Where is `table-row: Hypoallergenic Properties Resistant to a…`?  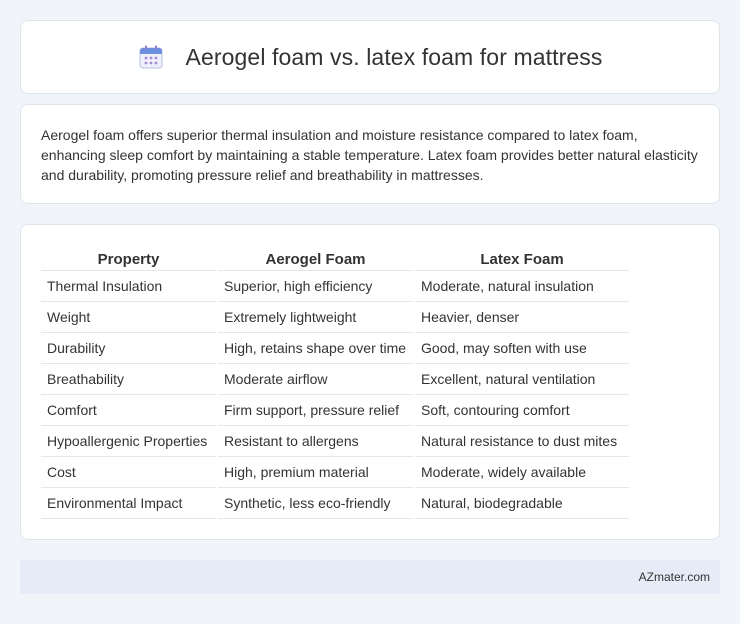
table-row: Hypoallergenic Properties Resistant to a… is located at coordinates (335, 441).